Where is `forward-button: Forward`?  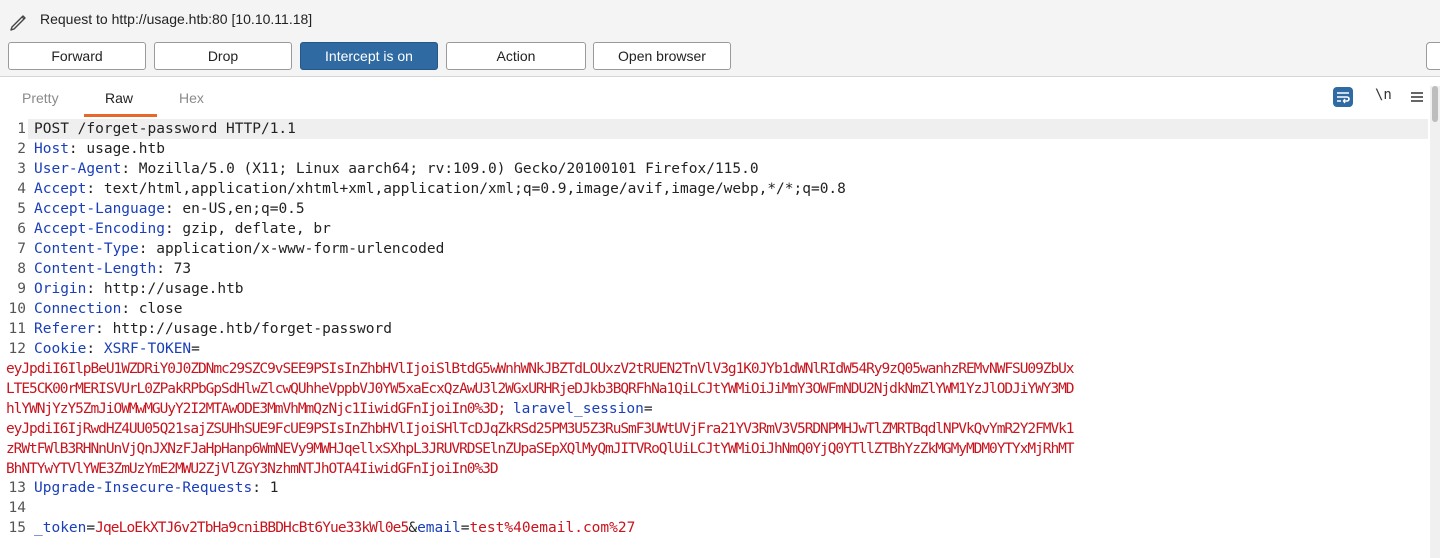 forward-button: Forward is located at coordinates (77, 56).